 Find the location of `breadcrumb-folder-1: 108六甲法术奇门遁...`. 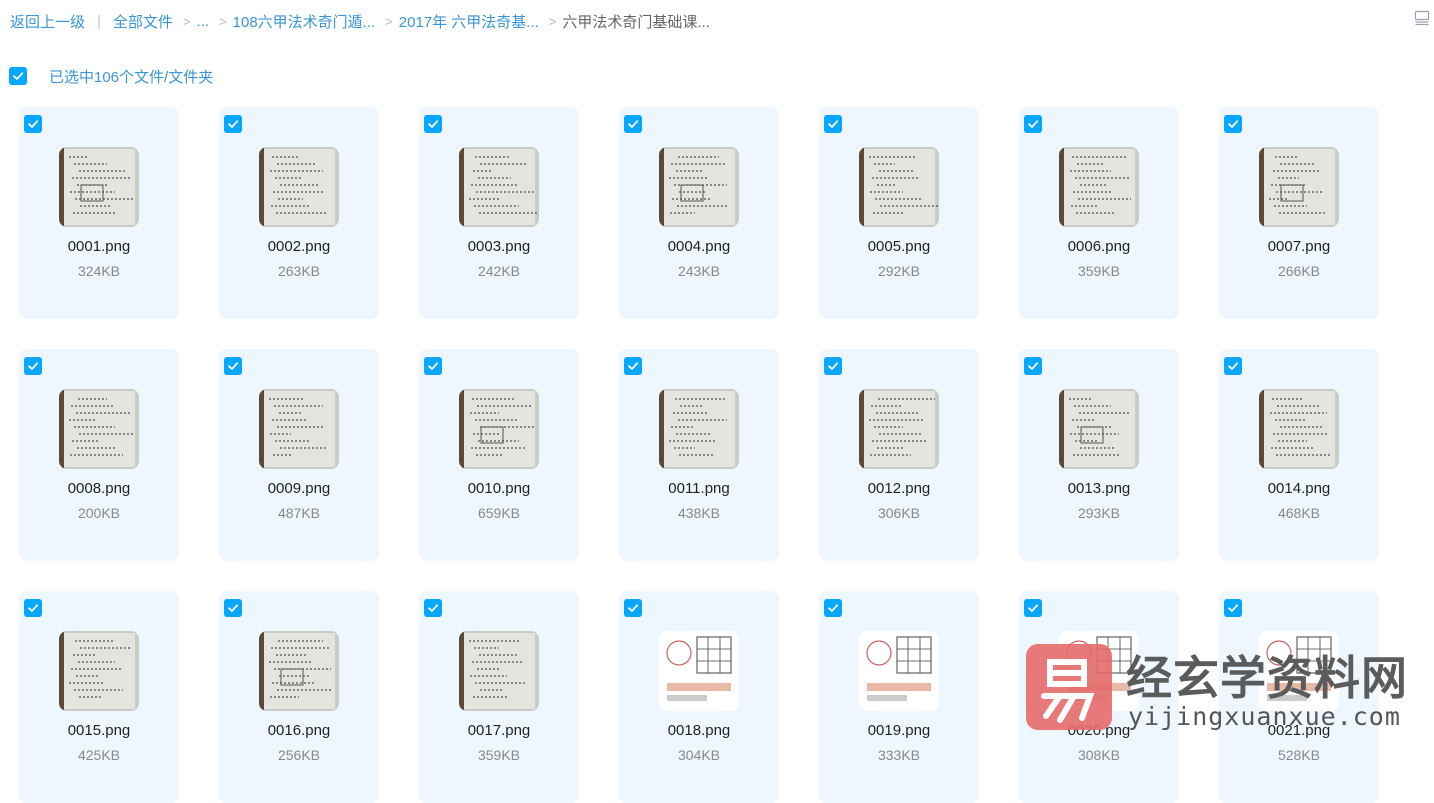

breadcrumb-folder-1: 108六甲法术奇门遁... is located at coordinates (304, 21).